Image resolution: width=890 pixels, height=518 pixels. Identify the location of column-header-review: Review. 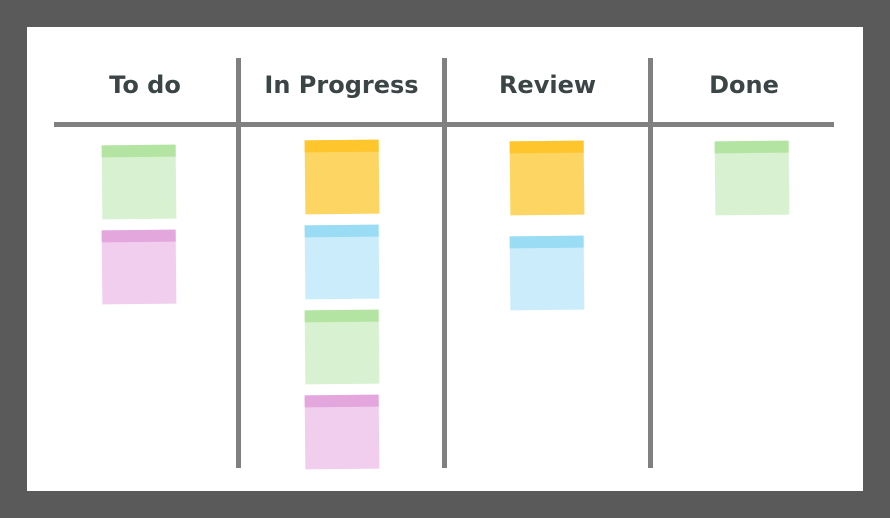
(547, 85).